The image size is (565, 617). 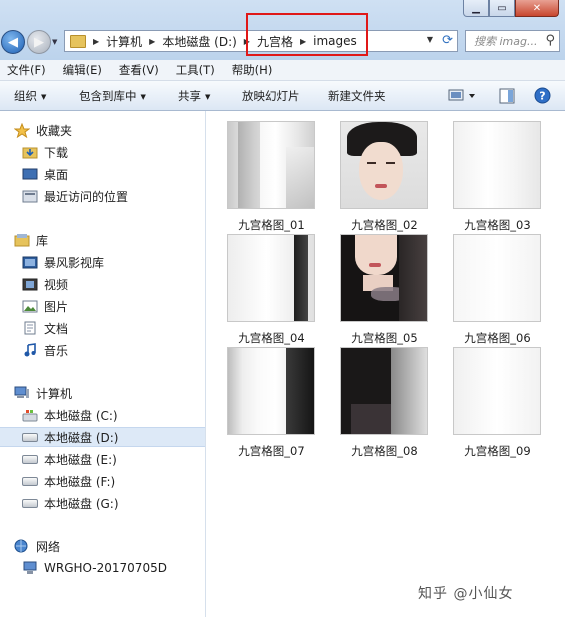 I want to click on sidebar-item-drive-d: 本地磁盘 (D:), so click(x=102, y=437).